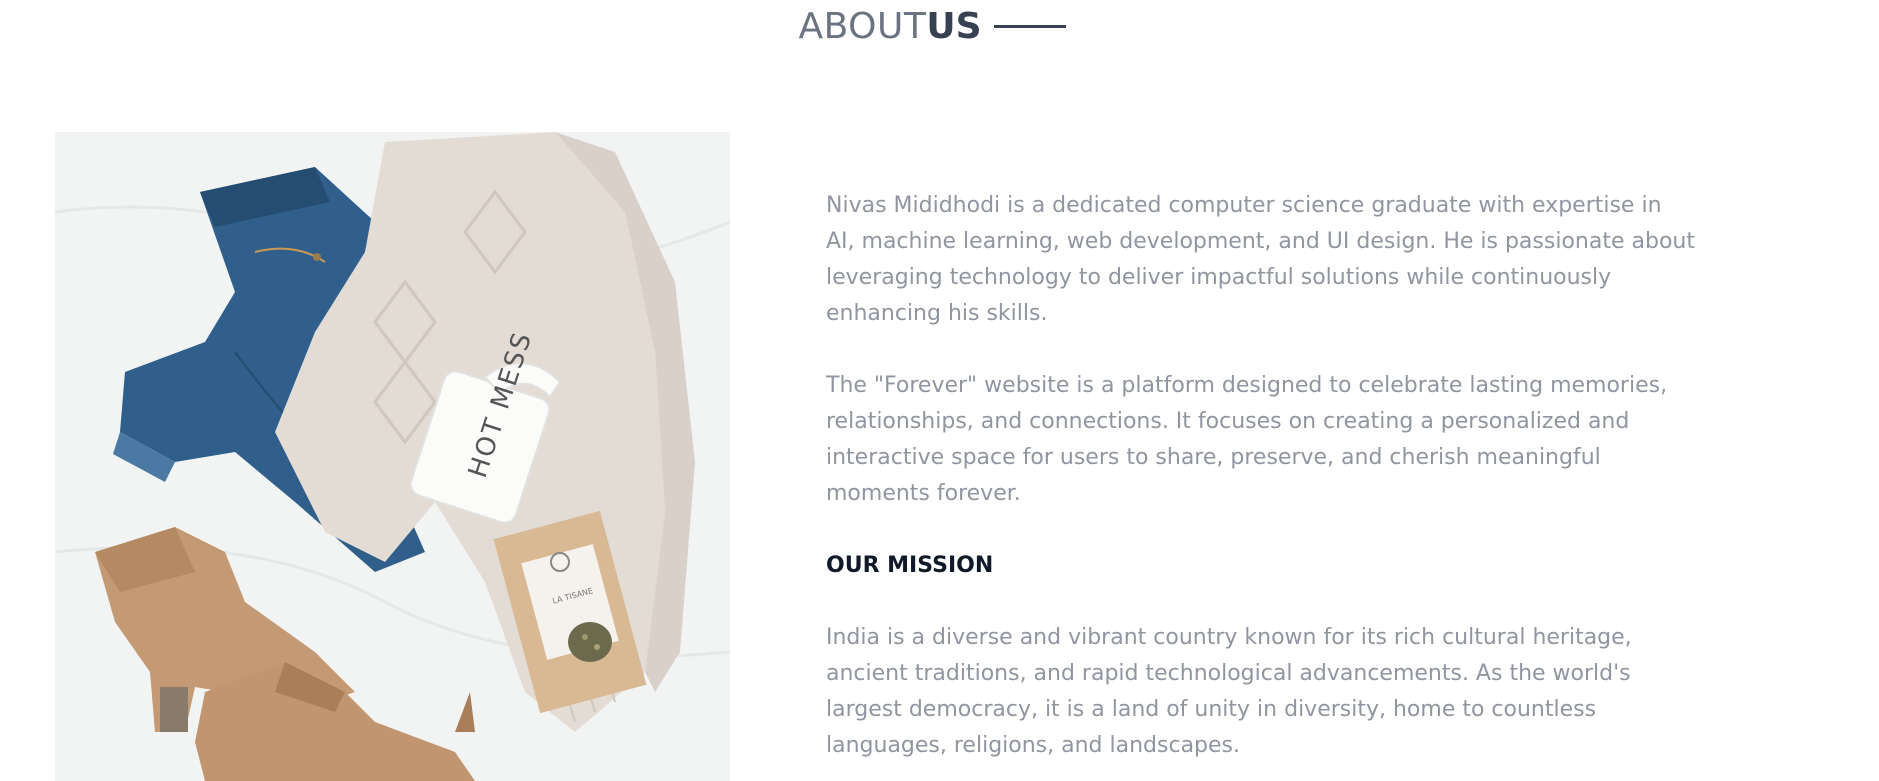  What do you see at coordinates (910, 565) in the screenshot?
I see `mission-heading: OUR MISSION` at bounding box center [910, 565].